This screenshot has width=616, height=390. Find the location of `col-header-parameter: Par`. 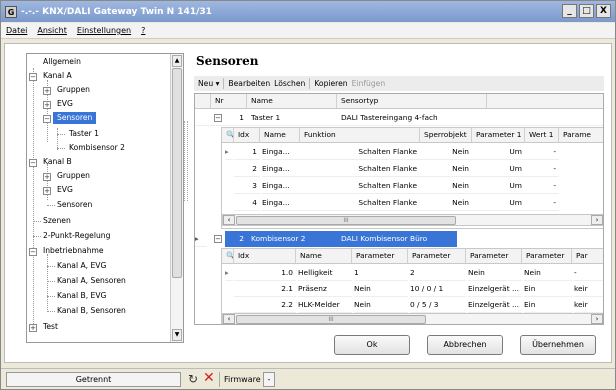

col-header-parameter: Par is located at coordinates (587, 256).